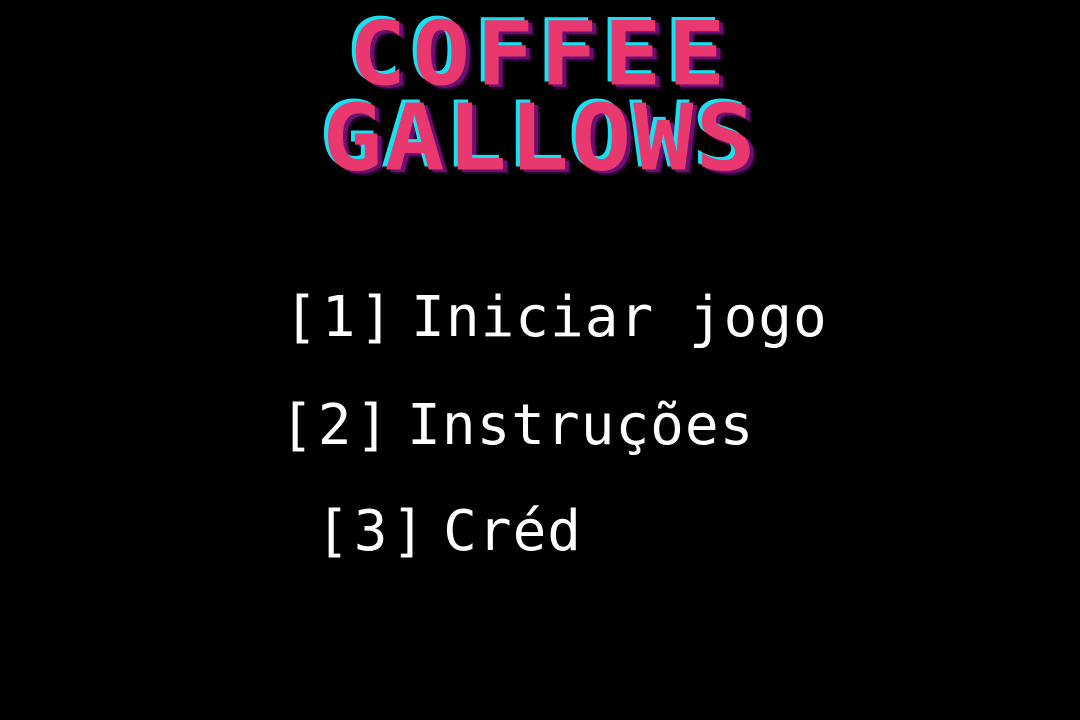  Describe the element at coordinates (540, 137) in the screenshot. I see `game-title-line-2: GALLOWS` at that location.